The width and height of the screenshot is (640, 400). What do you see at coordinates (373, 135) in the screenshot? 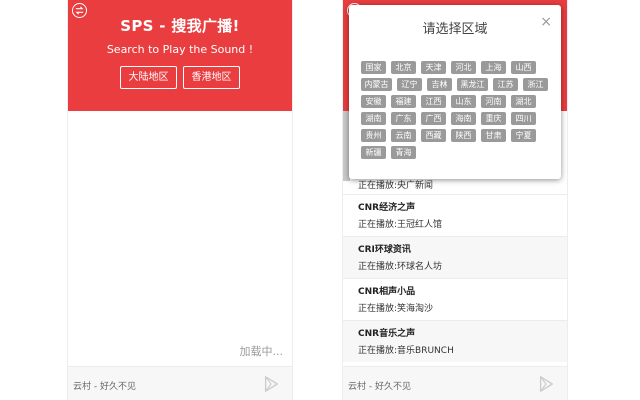
I see `region-tag: 贵州` at bounding box center [373, 135].